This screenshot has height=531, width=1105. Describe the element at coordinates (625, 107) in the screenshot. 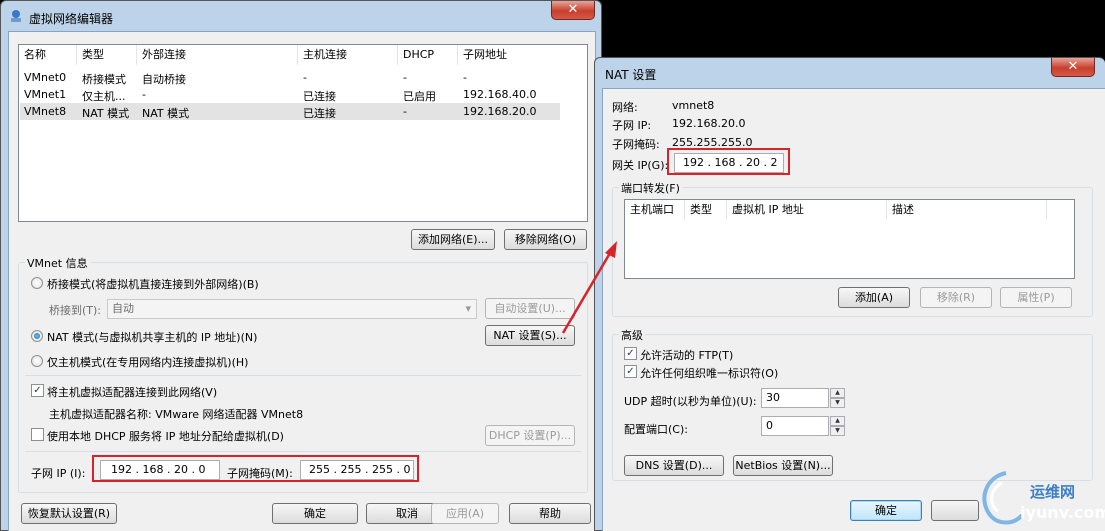

I see `network-label: 网络:` at that location.